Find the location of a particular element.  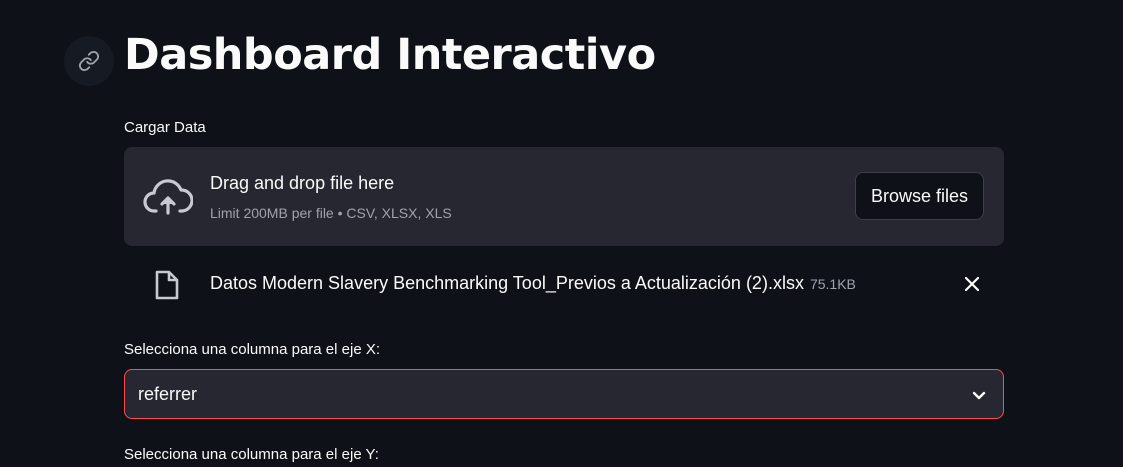

browse-files-button: Browse files is located at coordinates (919, 196).